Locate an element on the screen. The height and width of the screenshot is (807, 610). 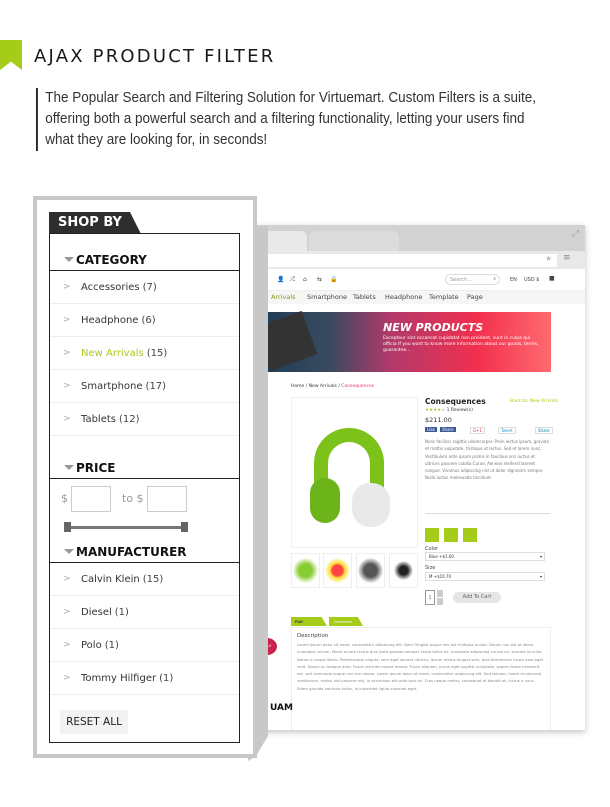
manufacturer-item: > Calvin Klein (15) is located at coordinates (144, 579).